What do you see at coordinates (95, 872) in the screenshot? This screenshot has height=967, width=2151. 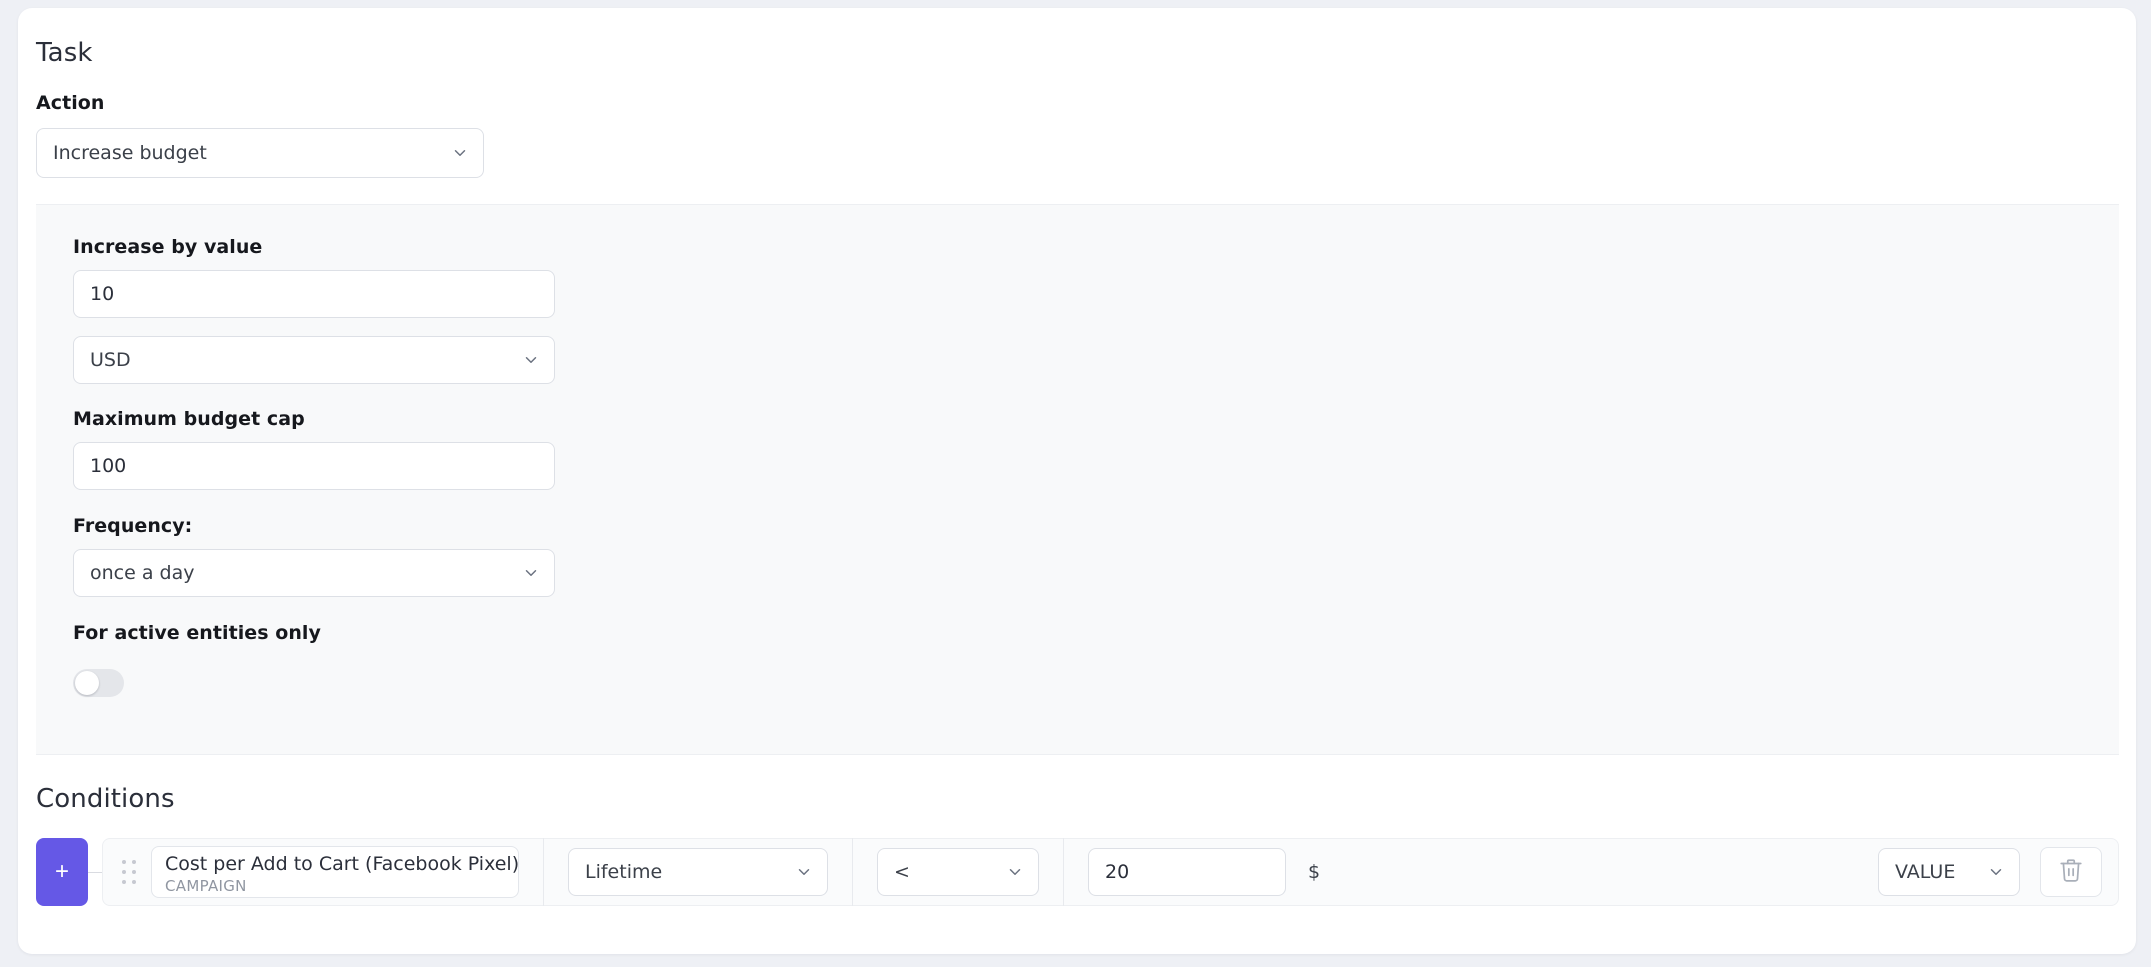 I see `condition-connector-line` at bounding box center [95, 872].